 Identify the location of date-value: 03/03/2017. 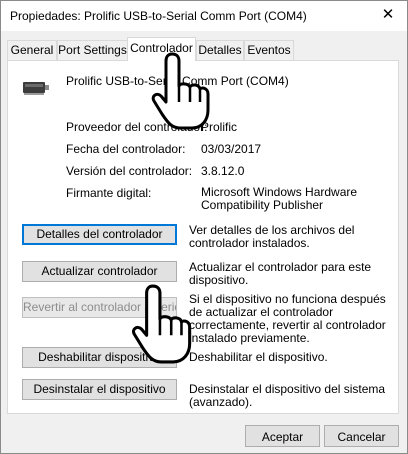
(231, 149).